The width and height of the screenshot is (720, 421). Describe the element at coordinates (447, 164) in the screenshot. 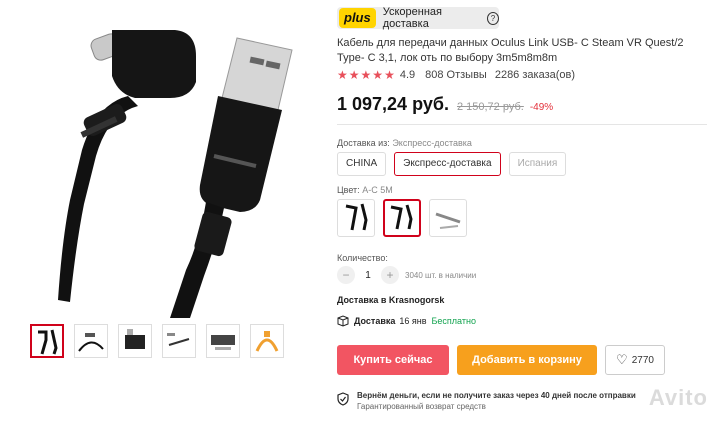

I see `shipping-option-express: Экспресс-доставка` at that location.